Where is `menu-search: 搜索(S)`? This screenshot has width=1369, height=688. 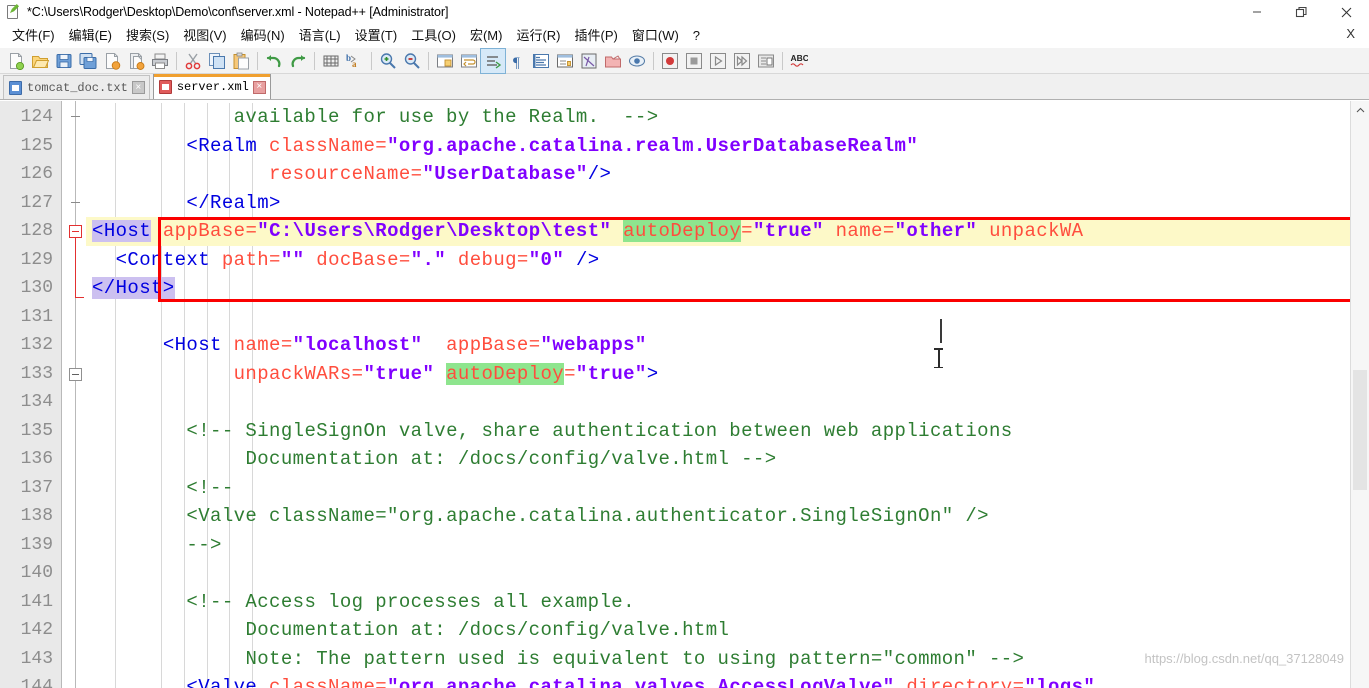 menu-search: 搜索(S) is located at coordinates (147, 36).